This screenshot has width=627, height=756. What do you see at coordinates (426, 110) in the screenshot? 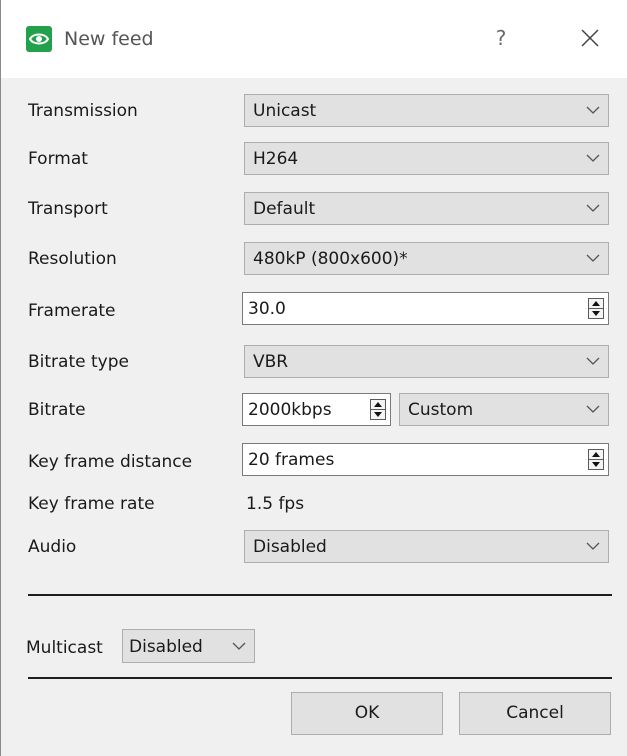
I see `transmission-select: Unicast` at bounding box center [426, 110].